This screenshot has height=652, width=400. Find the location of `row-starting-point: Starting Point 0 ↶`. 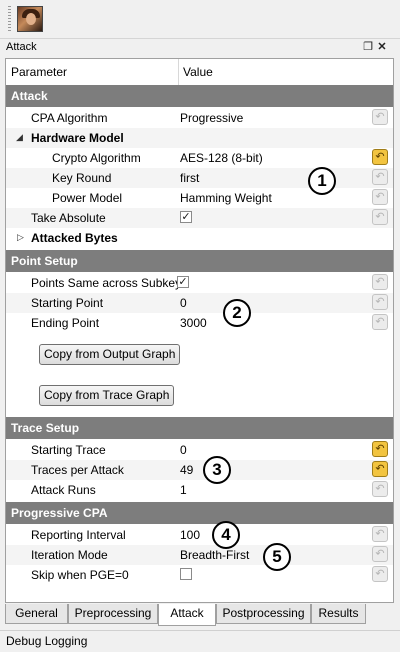

row-starting-point: Starting Point 0 ↶ is located at coordinates (199, 303).